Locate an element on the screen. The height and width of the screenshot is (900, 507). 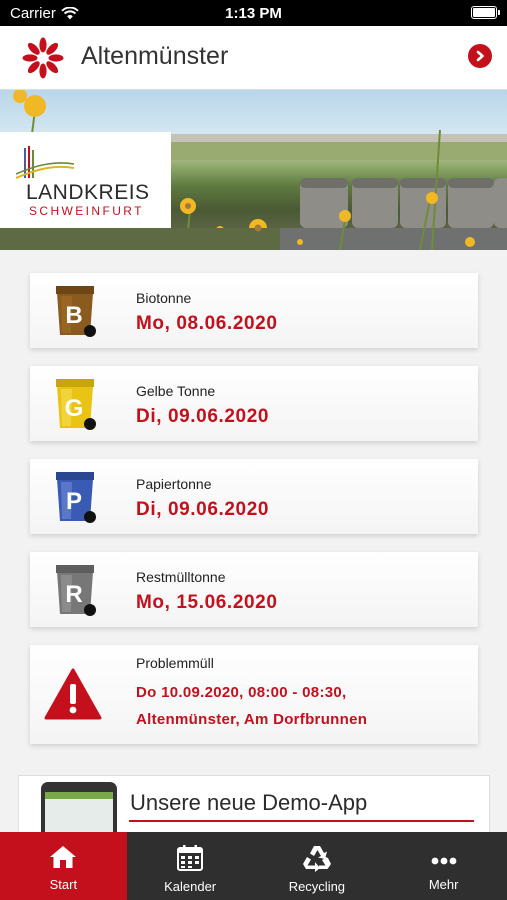
promo-underline is located at coordinates (301, 821).